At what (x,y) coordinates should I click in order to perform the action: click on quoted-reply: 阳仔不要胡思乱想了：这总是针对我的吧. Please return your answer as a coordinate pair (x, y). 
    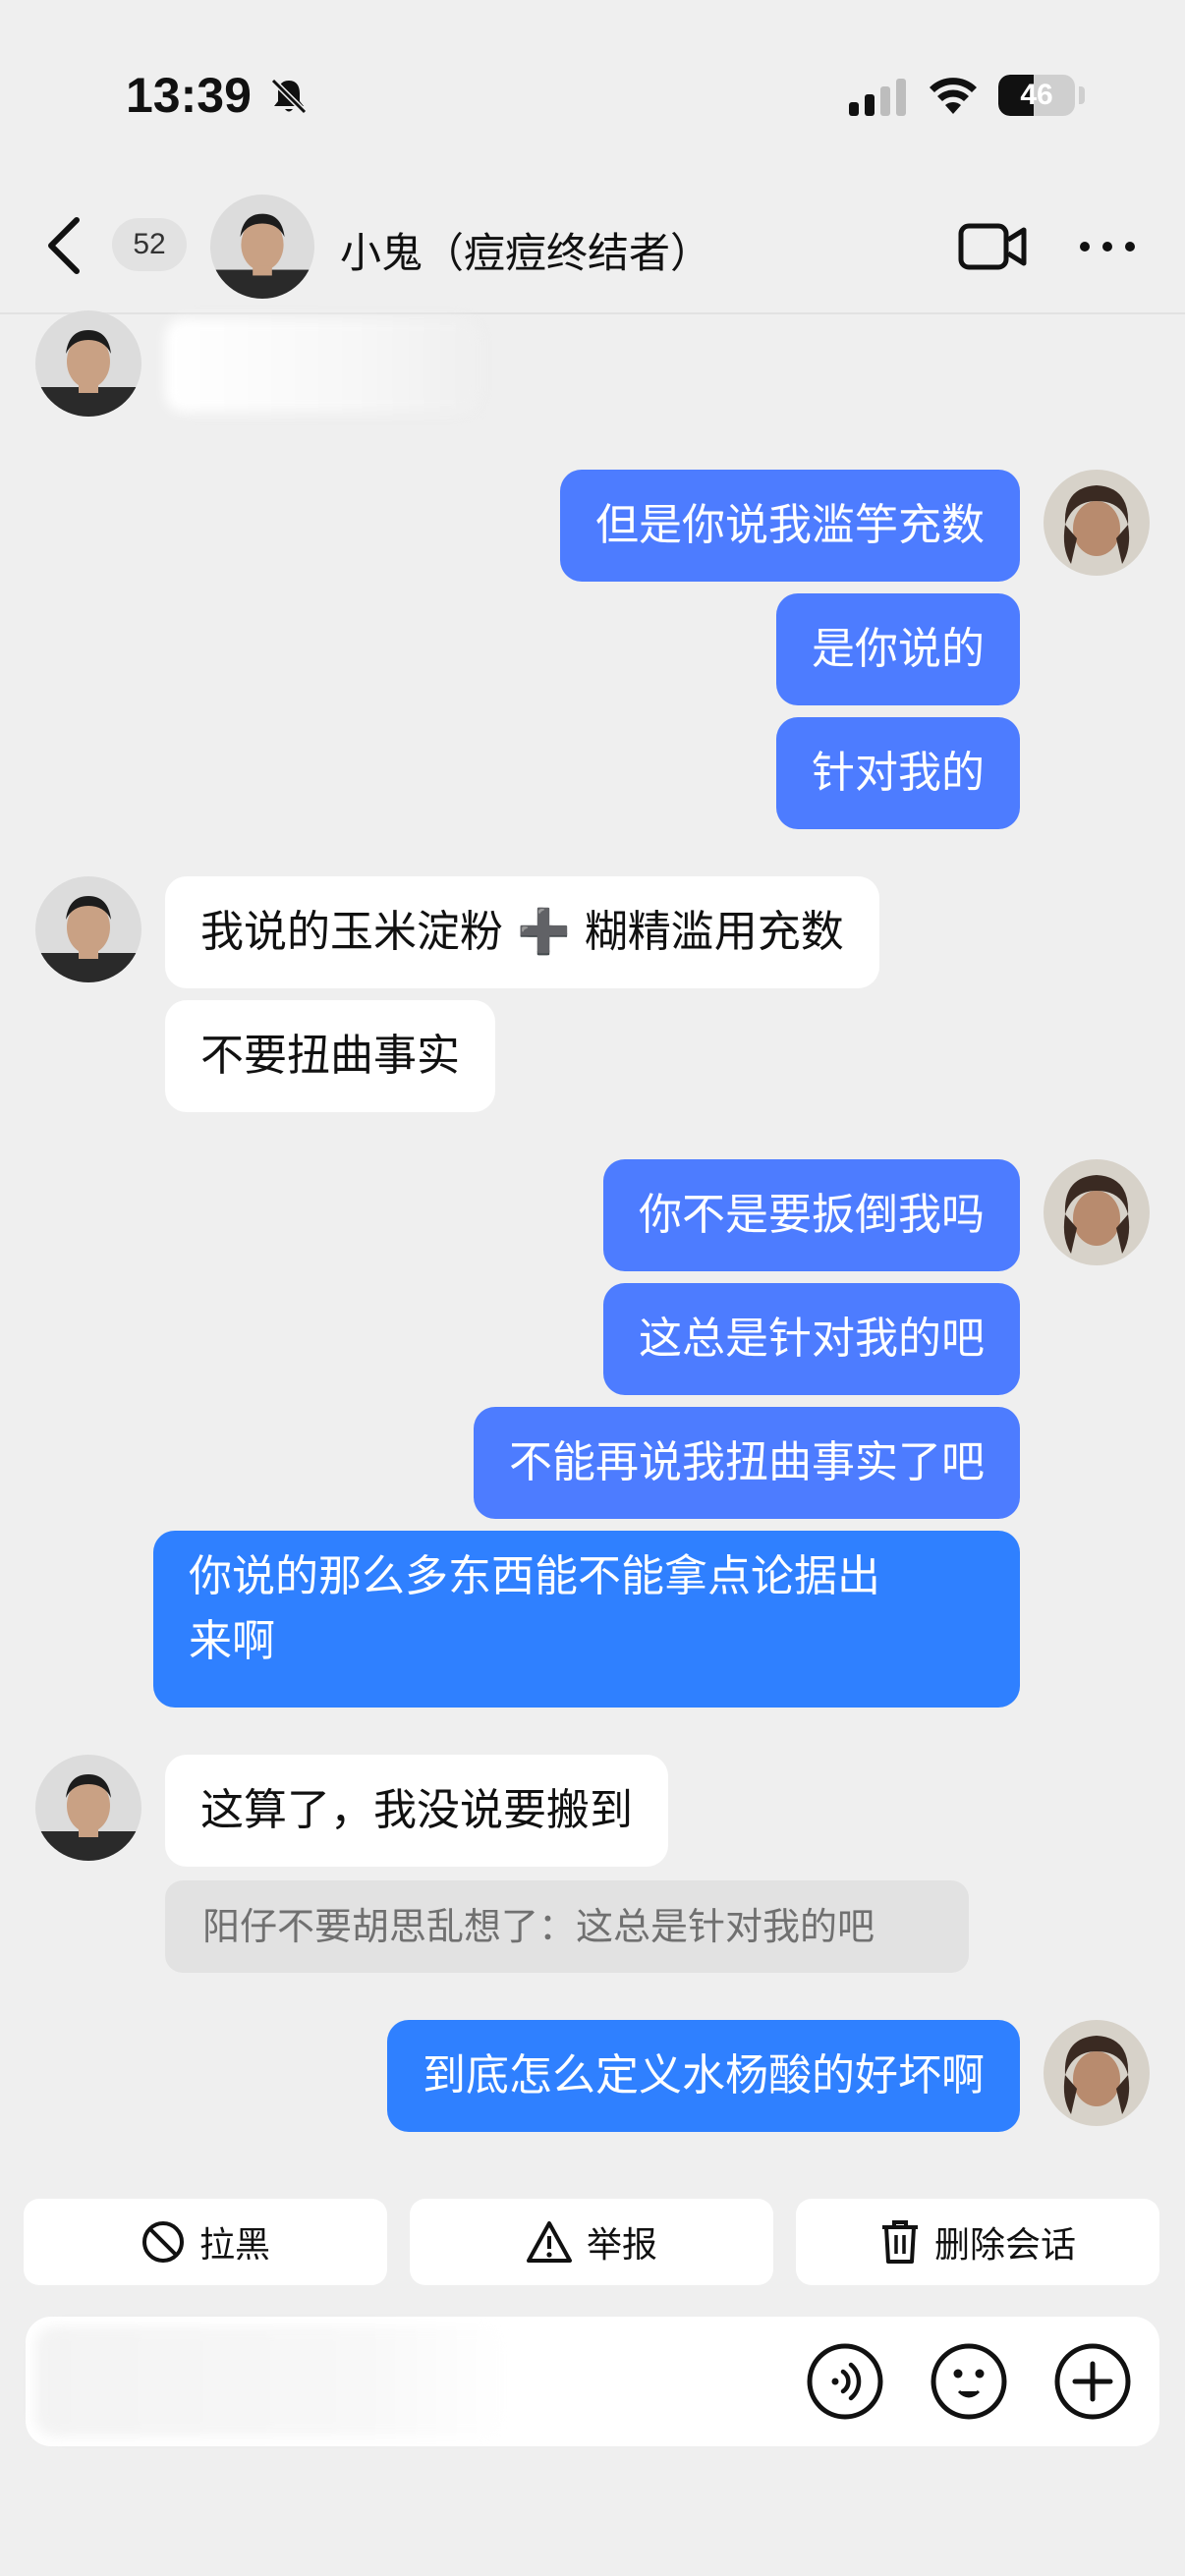
    Looking at the image, I should click on (567, 1926).